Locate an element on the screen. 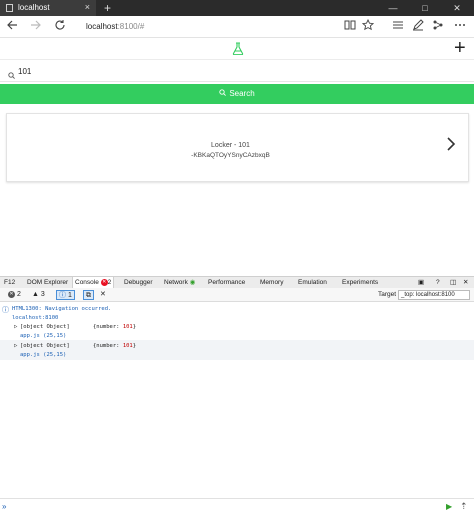 The width and height of the screenshot is (474, 514). address-path: :8100/# is located at coordinates (131, 26).